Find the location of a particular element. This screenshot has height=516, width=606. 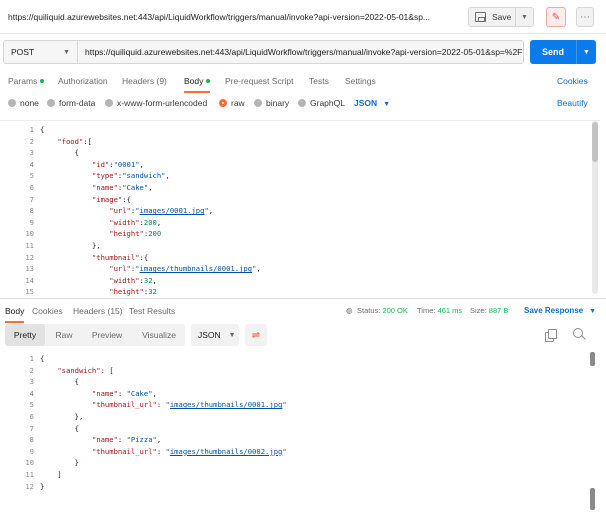

line-number: 1 is located at coordinates (31, 129).